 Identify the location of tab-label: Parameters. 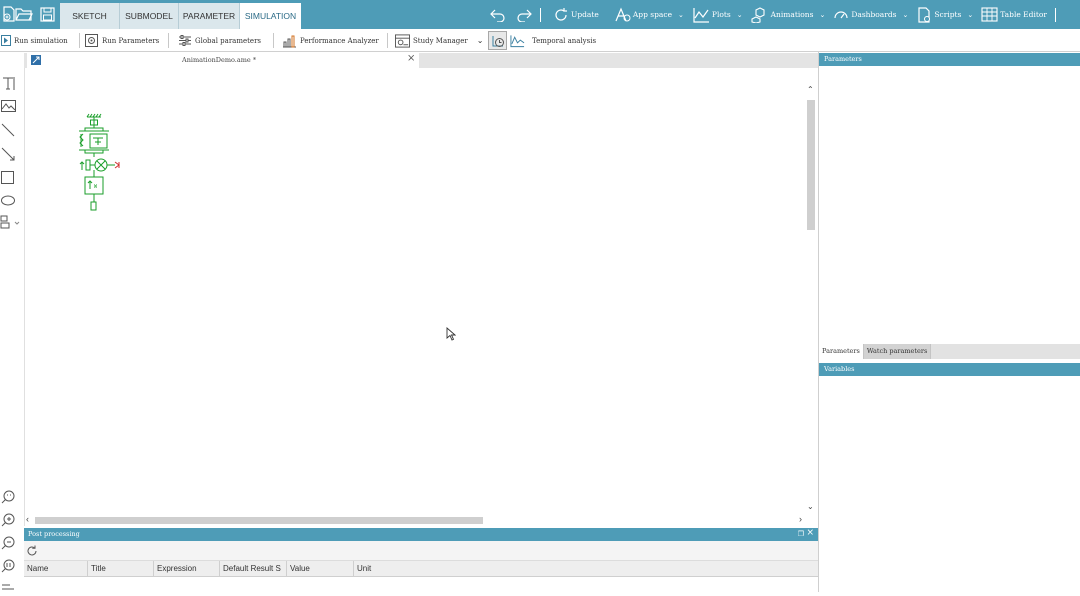
(841, 351).